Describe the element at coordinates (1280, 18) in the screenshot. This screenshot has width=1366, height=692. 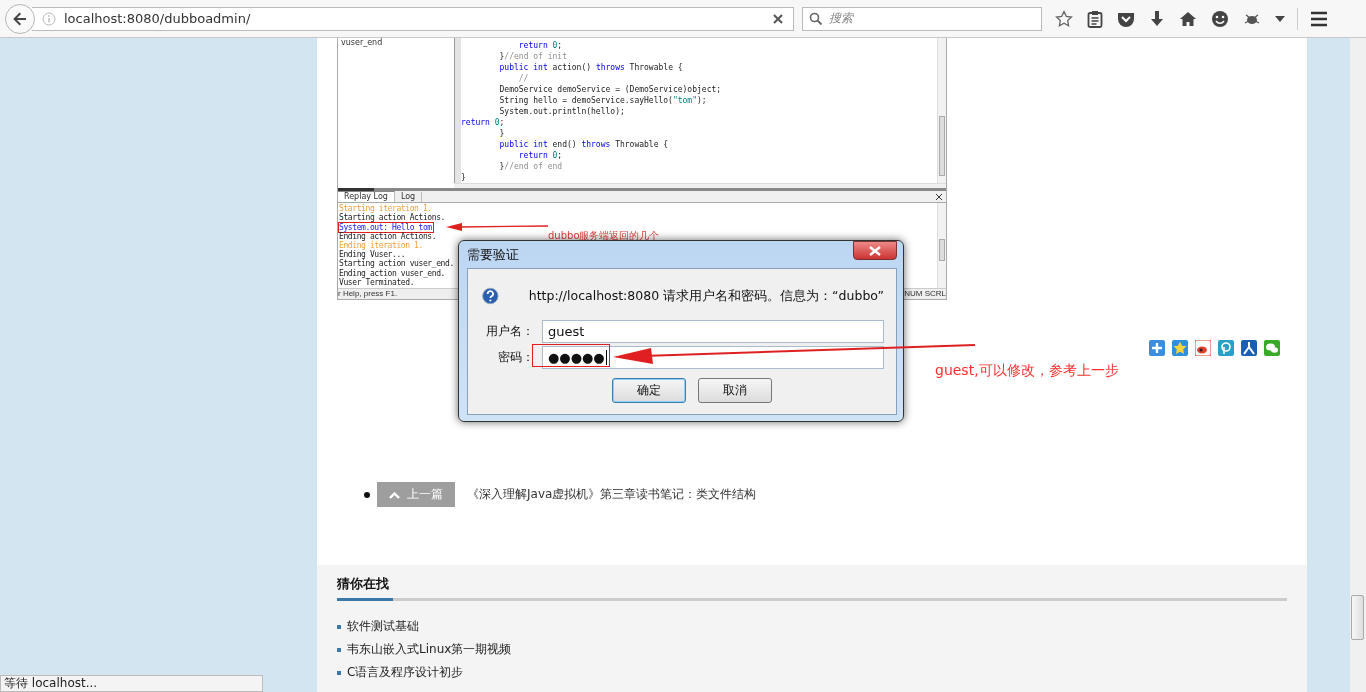
I see `caret-icon` at that location.